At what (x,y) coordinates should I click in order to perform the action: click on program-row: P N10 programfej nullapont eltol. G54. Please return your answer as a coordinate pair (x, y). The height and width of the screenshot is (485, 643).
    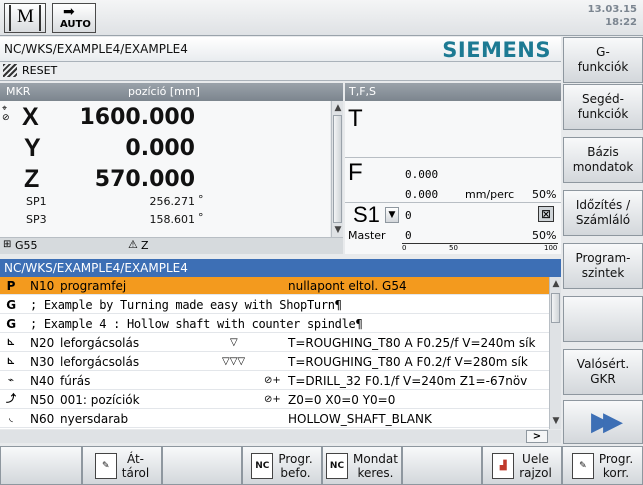
    Looking at the image, I should click on (274, 286).